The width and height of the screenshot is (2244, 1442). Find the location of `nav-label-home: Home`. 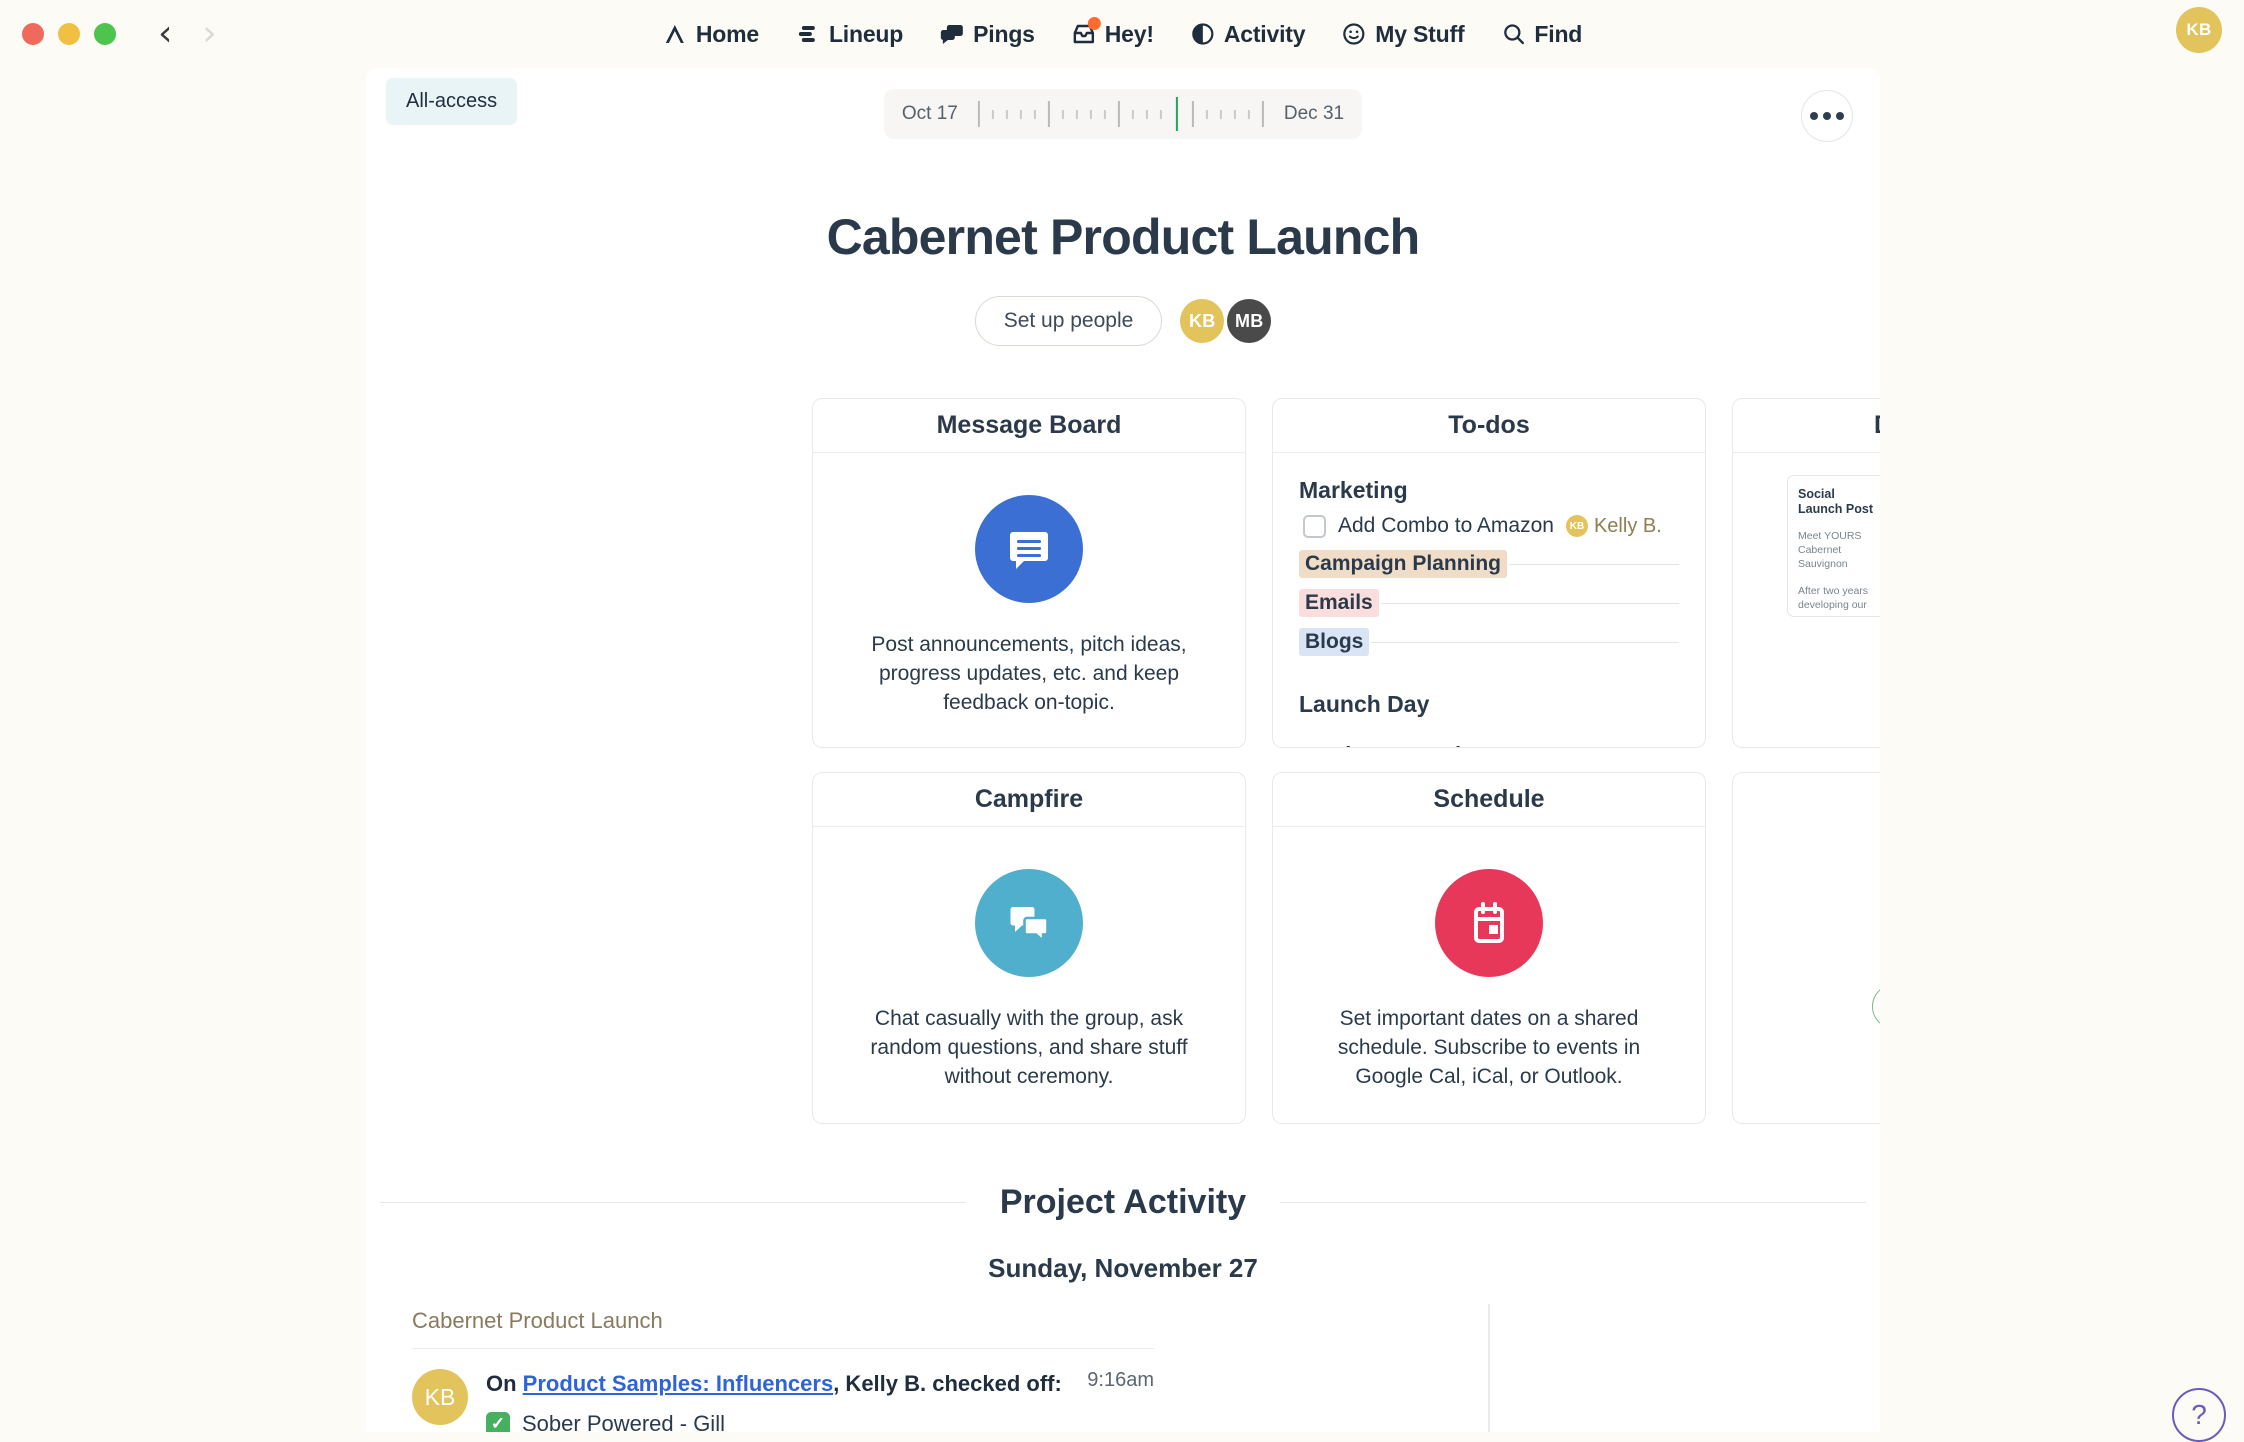

nav-label-home: Home is located at coordinates (727, 34).